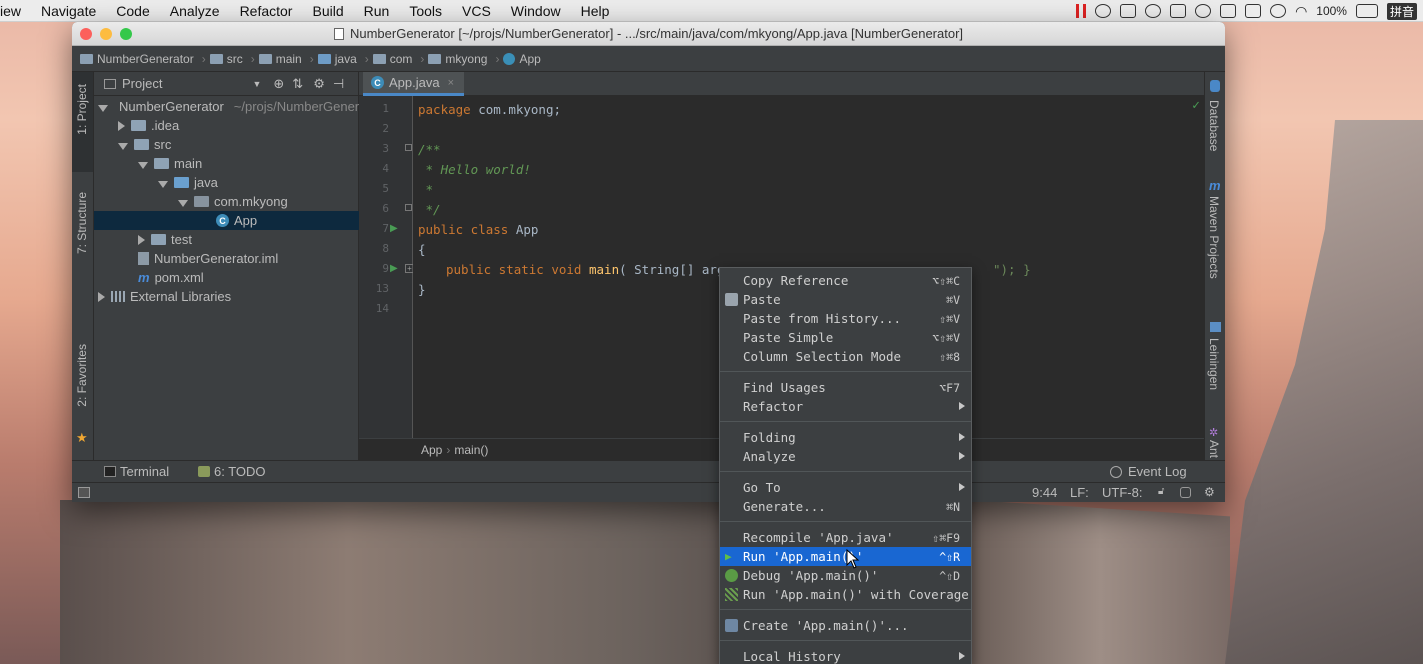 Image resolution: width=1423 pixels, height=664 pixels. Describe the element at coordinates (394, 268) in the screenshot. I see `run-method-gutter-icon: ▶` at that location.